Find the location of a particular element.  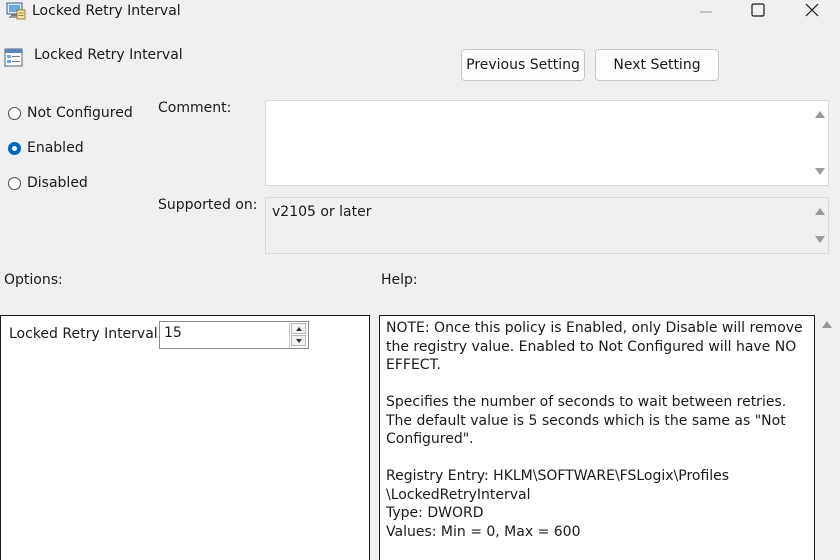

supported-on-value: v2105 or later is located at coordinates (322, 212).